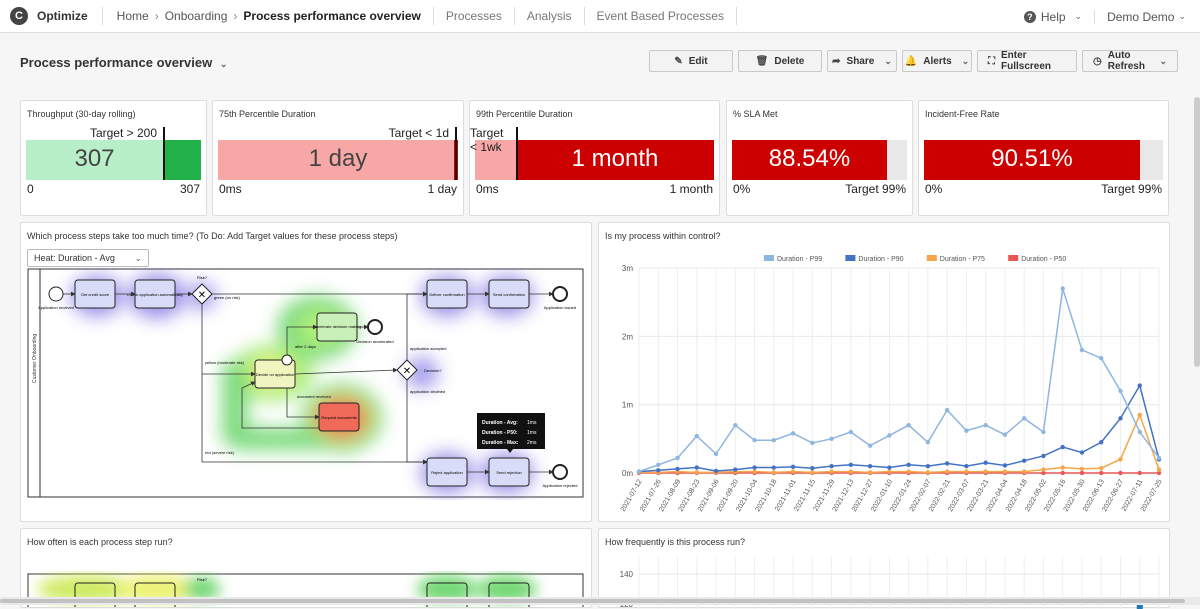 The width and height of the screenshot is (1200, 609). I want to click on edit-button: ✎Edit, so click(691, 61).